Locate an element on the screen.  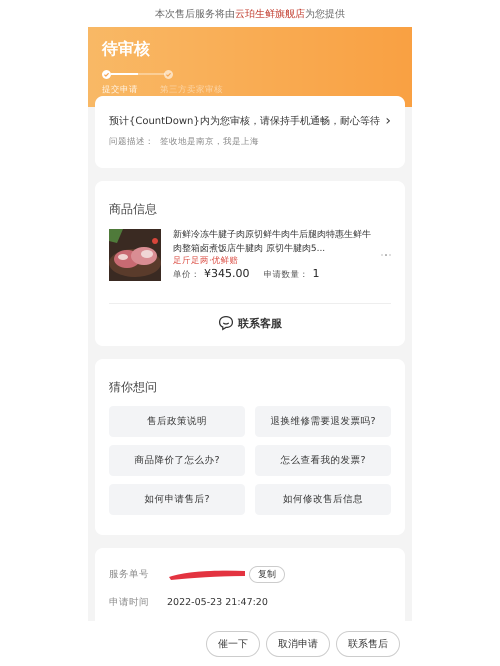
question-button: 商品降价了怎么办? is located at coordinates (177, 460).